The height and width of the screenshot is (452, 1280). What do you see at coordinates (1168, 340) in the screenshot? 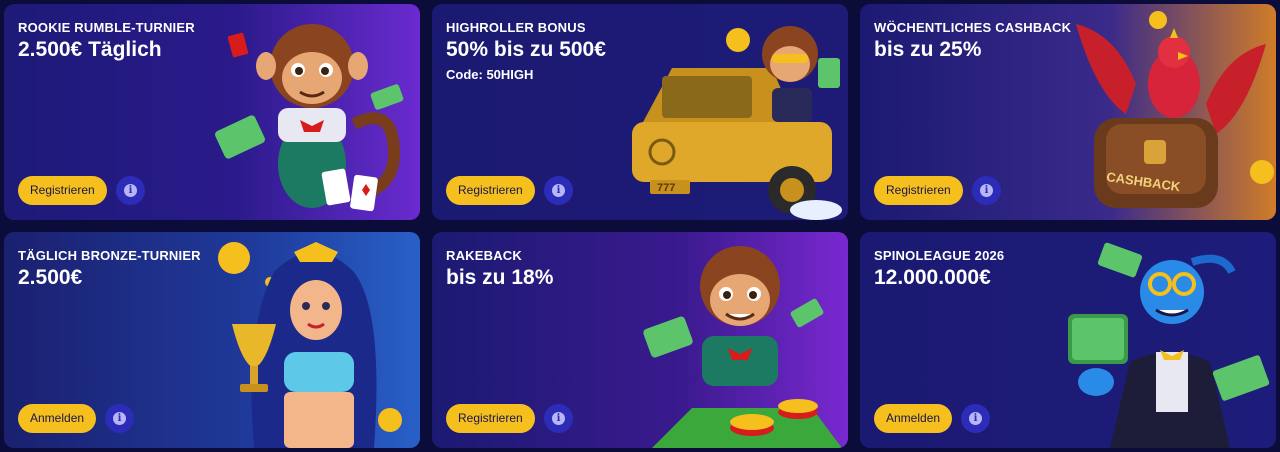
I see `genie-with-money-illustration` at bounding box center [1168, 340].